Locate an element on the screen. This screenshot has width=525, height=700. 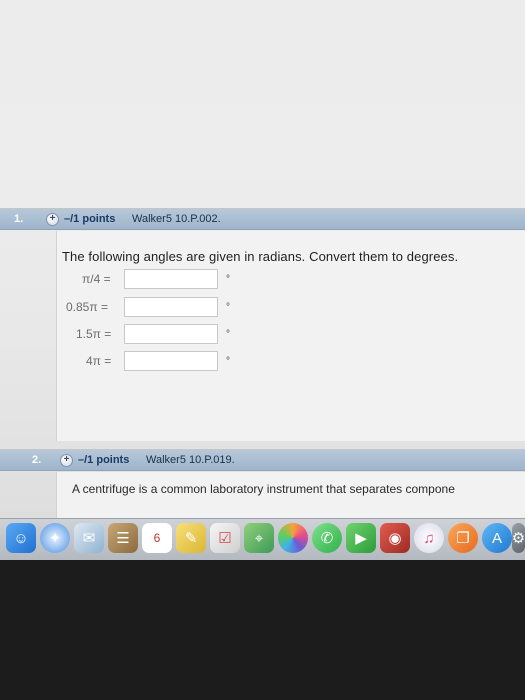
answer-row: π/4 = ° is located at coordinates (130, 279).